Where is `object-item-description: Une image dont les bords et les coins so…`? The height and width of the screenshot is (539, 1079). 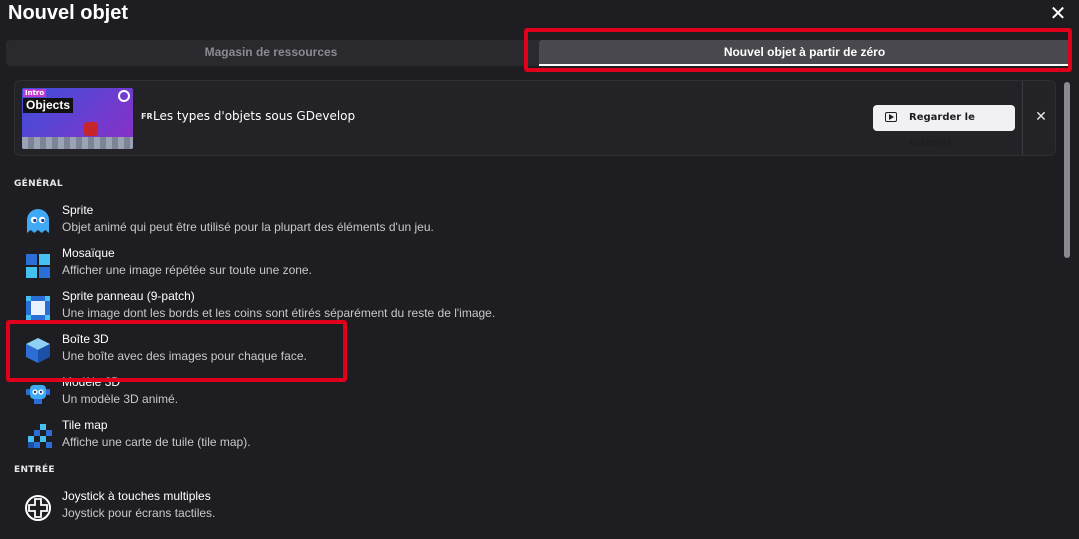 object-item-description: Une image dont les bords et les coins so… is located at coordinates (279, 313).